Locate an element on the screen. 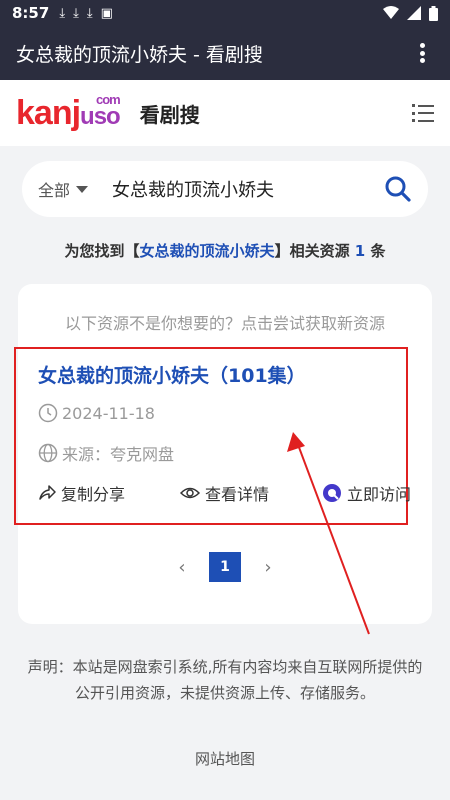 The image size is (450, 800). search-button is located at coordinates (398, 189).